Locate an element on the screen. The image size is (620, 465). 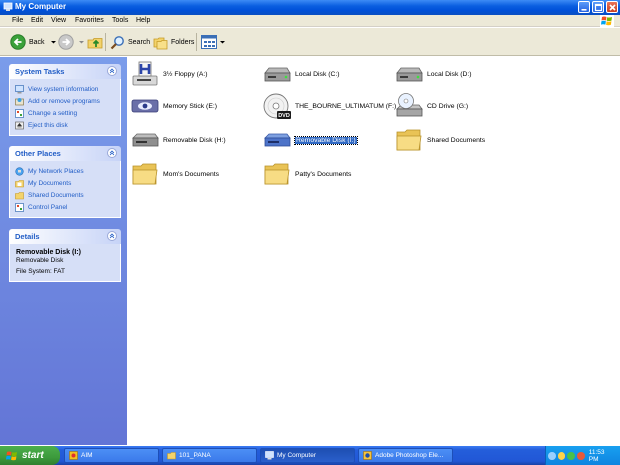
drive-dvd-f: DVD THE_BOURNE_ULTIMATUM (F:) is located at coordinates (329, 106).